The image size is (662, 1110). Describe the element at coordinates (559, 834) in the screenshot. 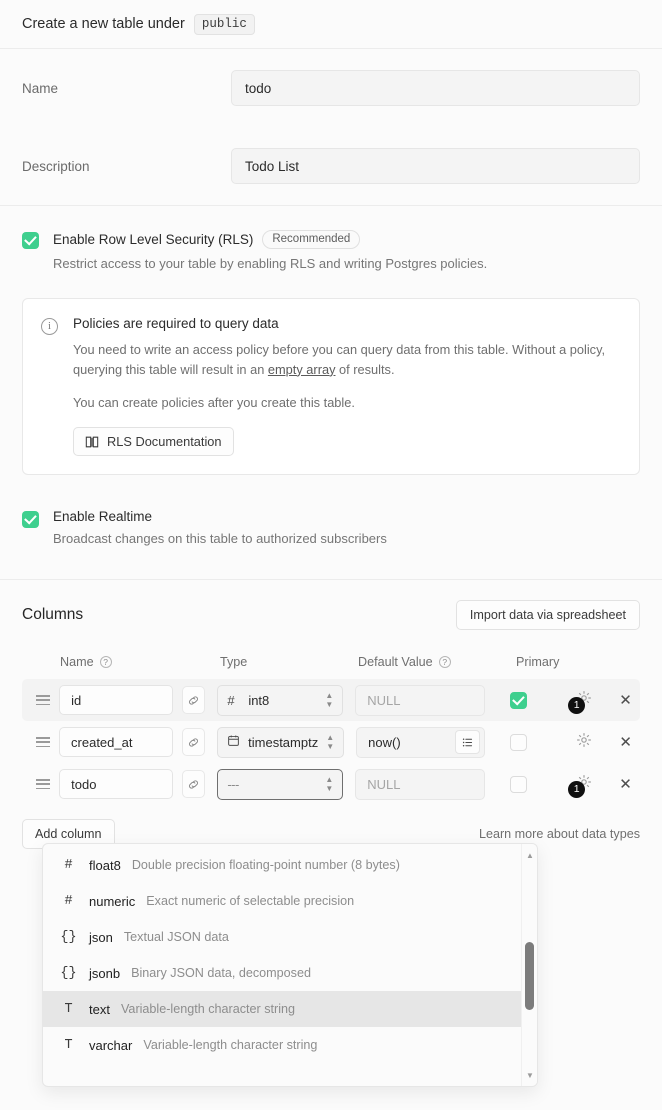

I see `learn-data-types-link: Learn more about data types` at that location.